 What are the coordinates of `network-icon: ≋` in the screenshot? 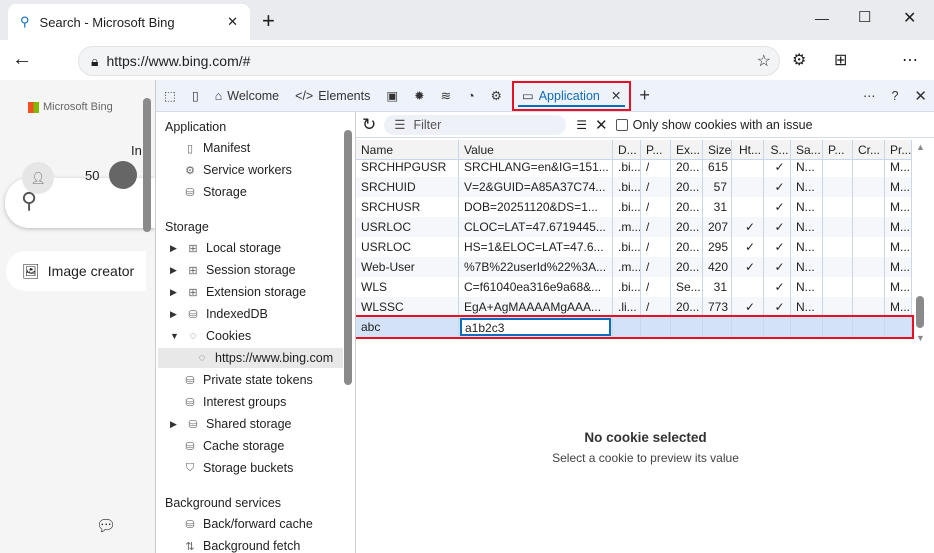 It's located at (446, 96).